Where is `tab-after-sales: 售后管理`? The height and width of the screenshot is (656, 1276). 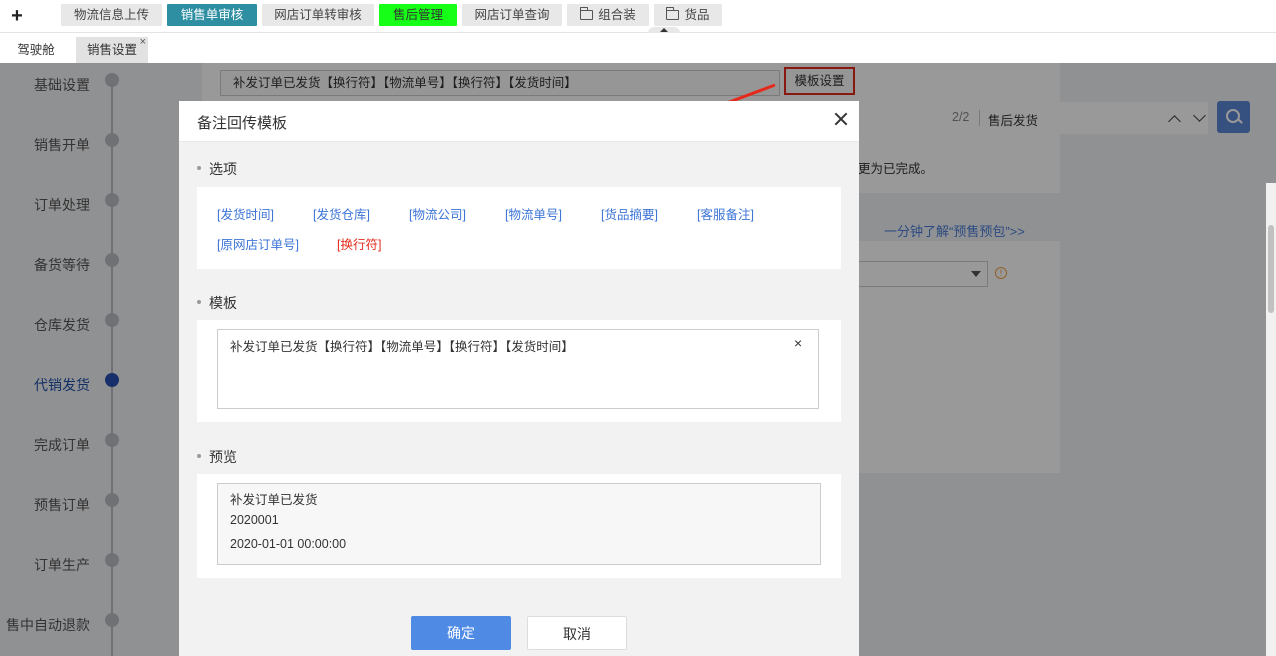 tab-after-sales: 售后管理 is located at coordinates (418, 15).